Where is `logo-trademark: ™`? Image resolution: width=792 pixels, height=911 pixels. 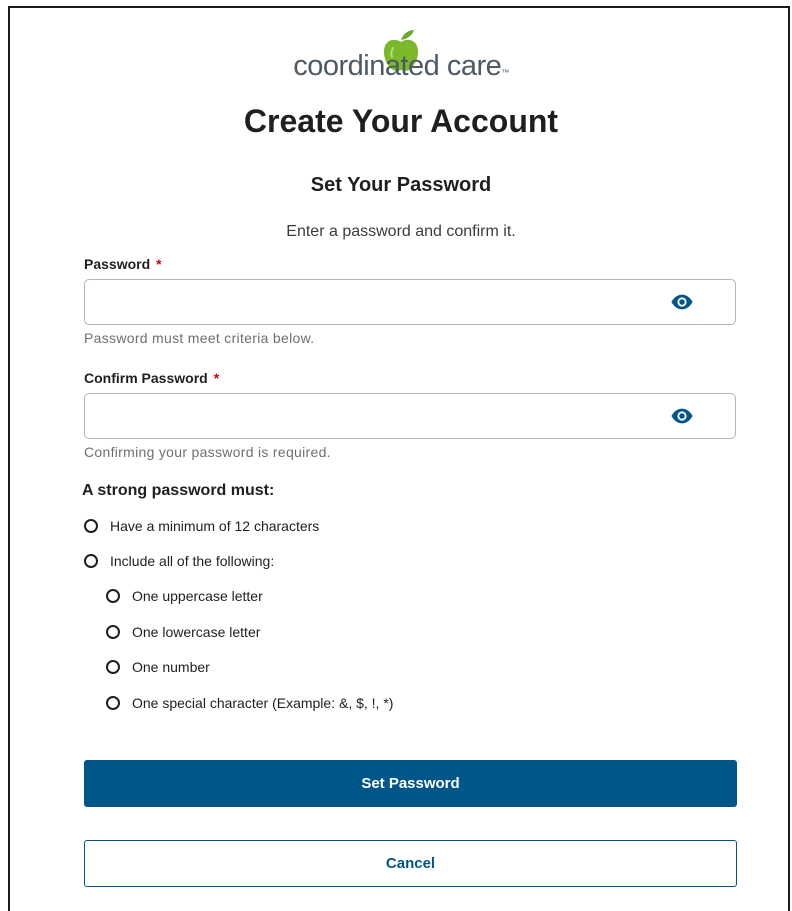 logo-trademark: ™ is located at coordinates (505, 72).